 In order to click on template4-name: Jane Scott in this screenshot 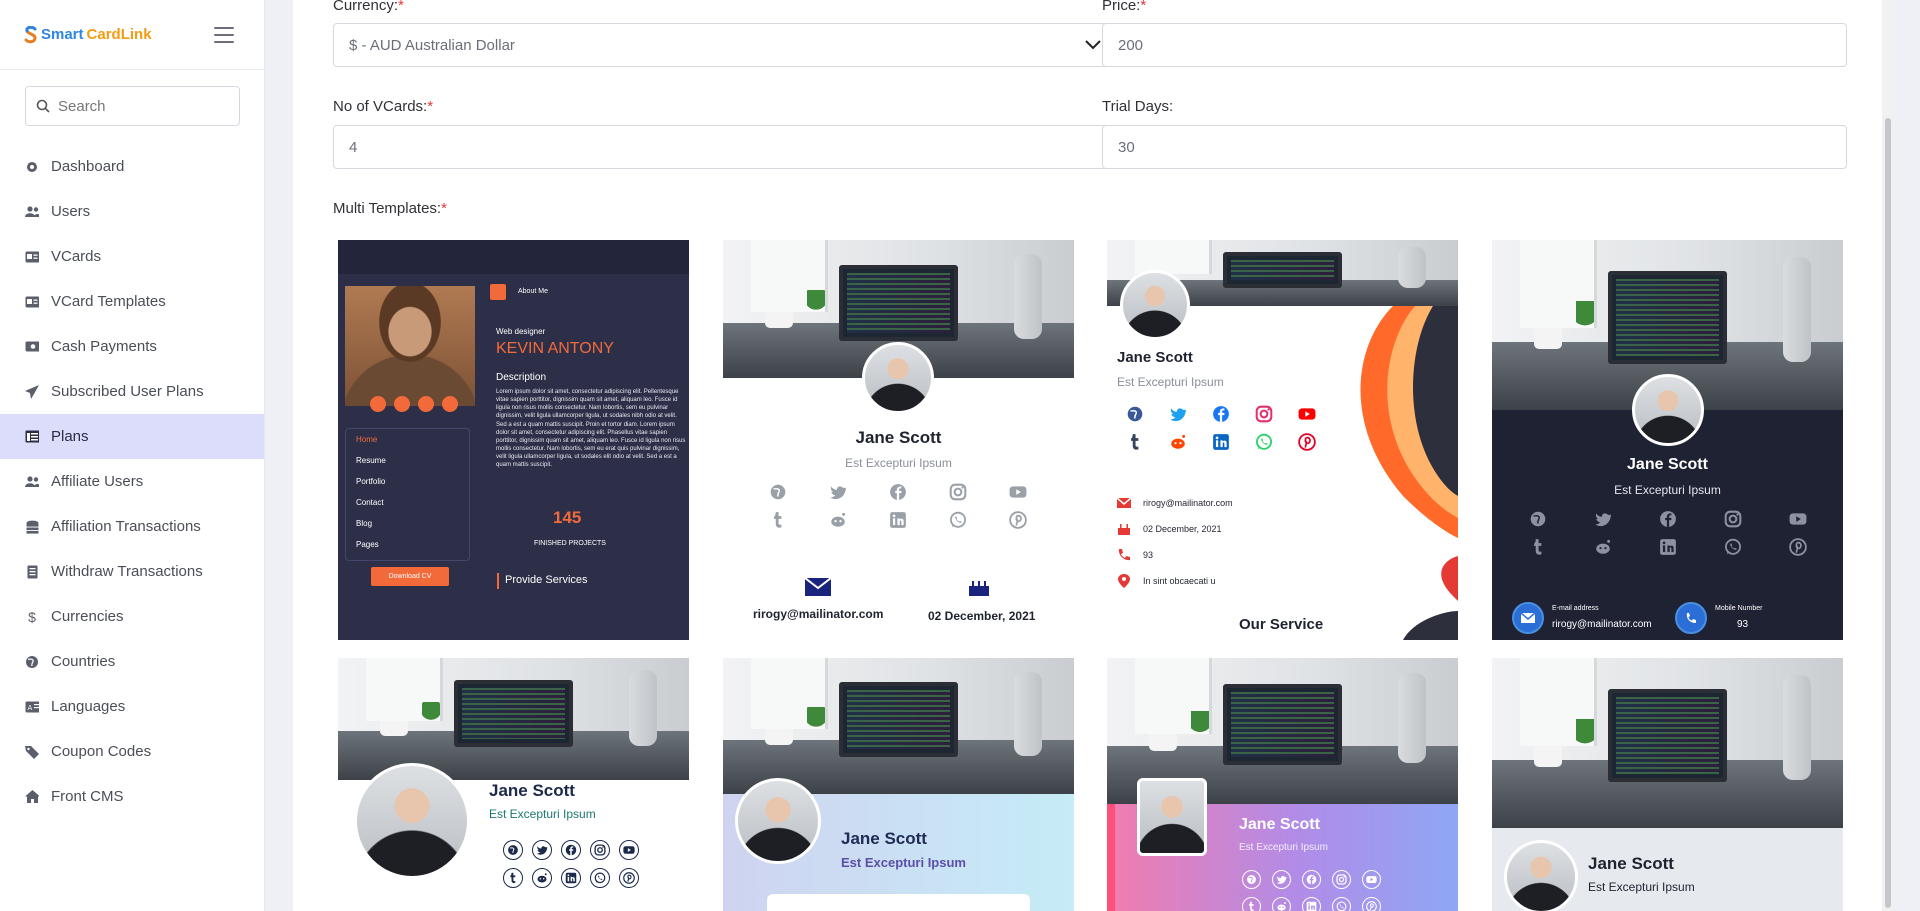, I will do `click(1667, 464)`.